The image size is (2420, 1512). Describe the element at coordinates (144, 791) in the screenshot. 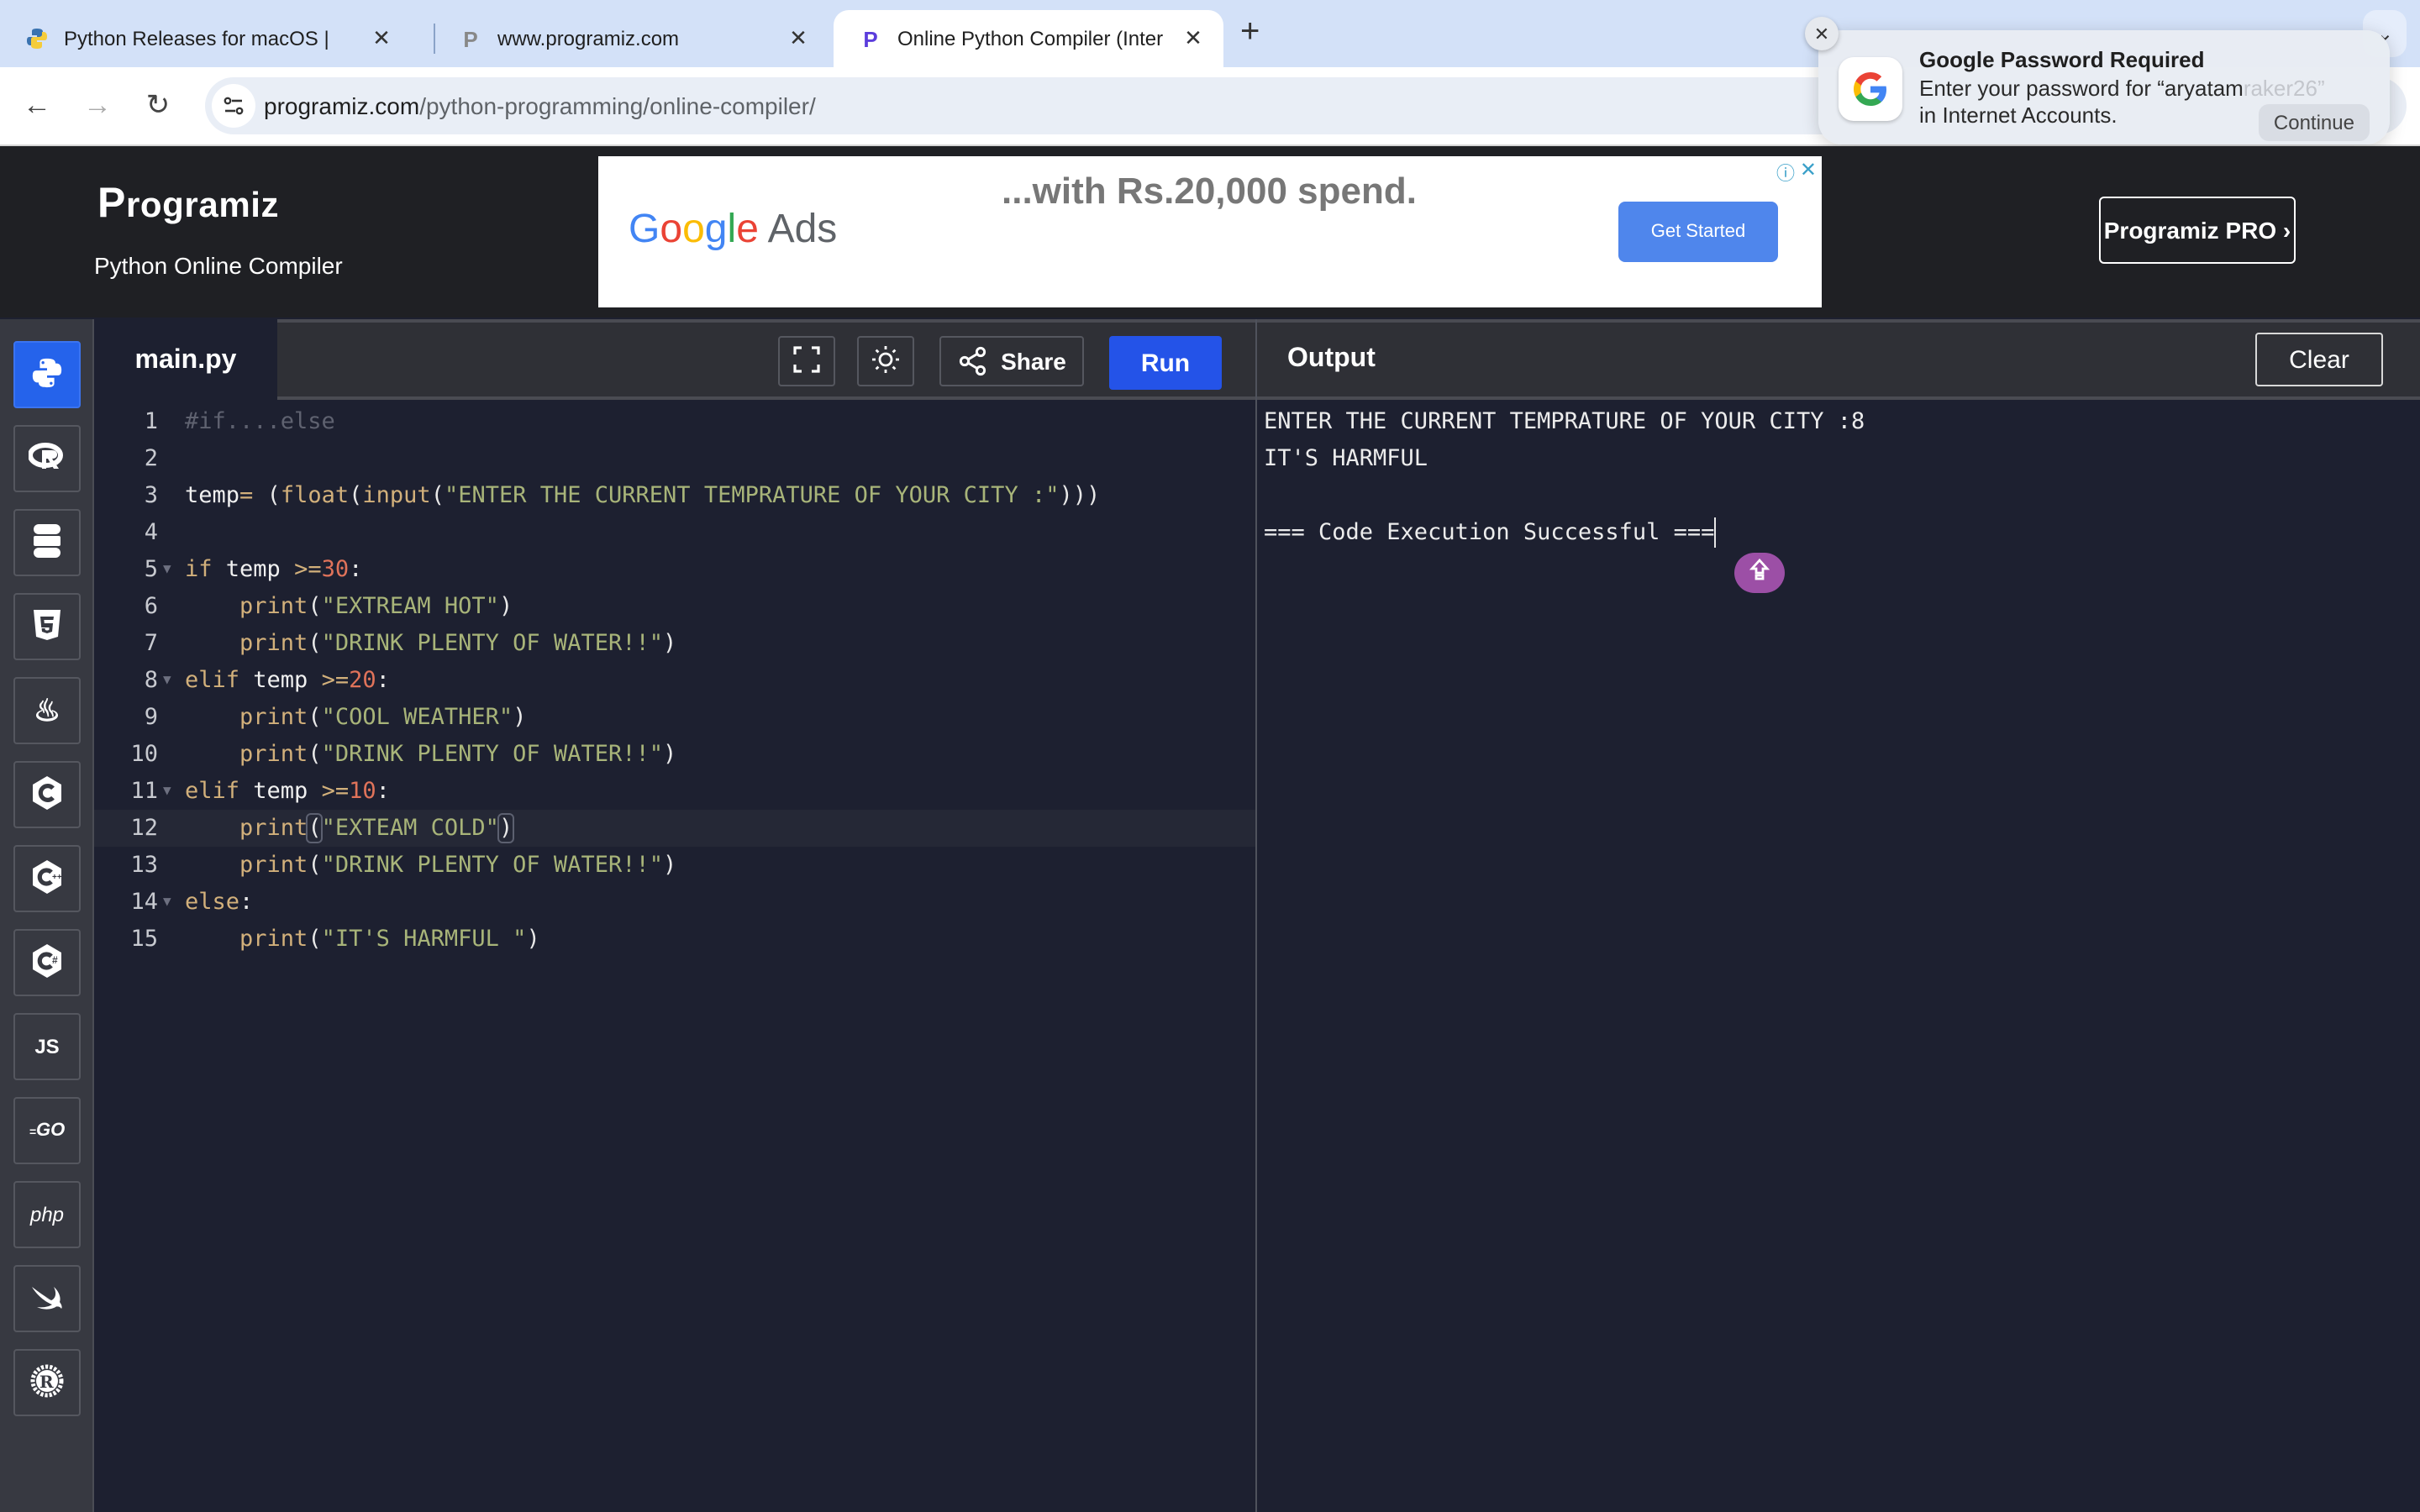

I see `line-number: 11` at that location.